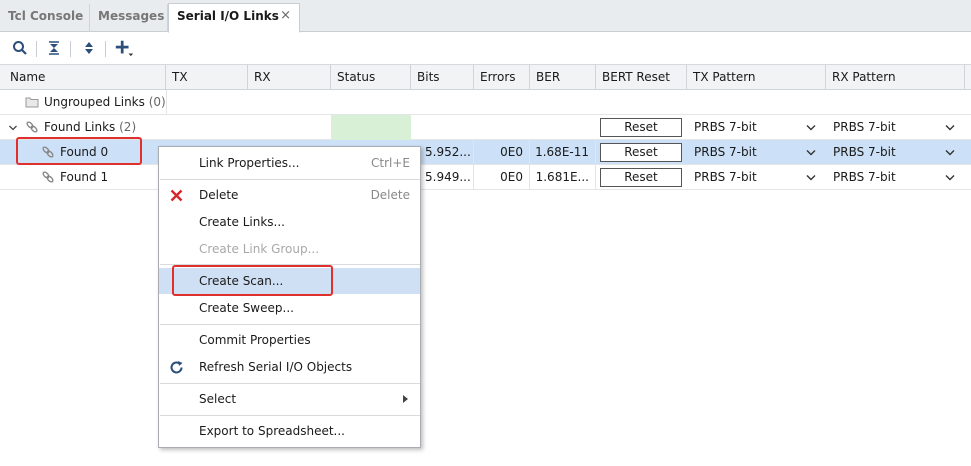  What do you see at coordinates (157, 102) in the screenshot?
I see `group-count: (0)` at bounding box center [157, 102].